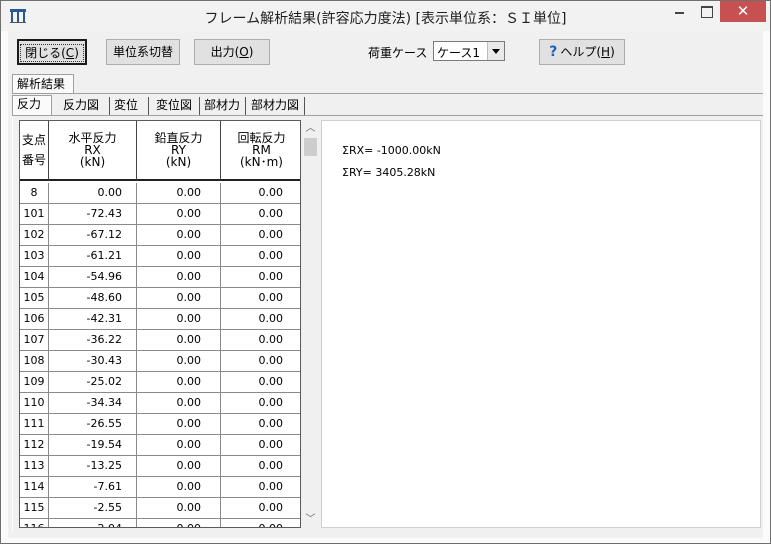 The height and width of the screenshot is (544, 771). What do you see at coordinates (160, 361) in the screenshot?
I see `table-row: 108 -30.43 0.00 0.00` at bounding box center [160, 361].